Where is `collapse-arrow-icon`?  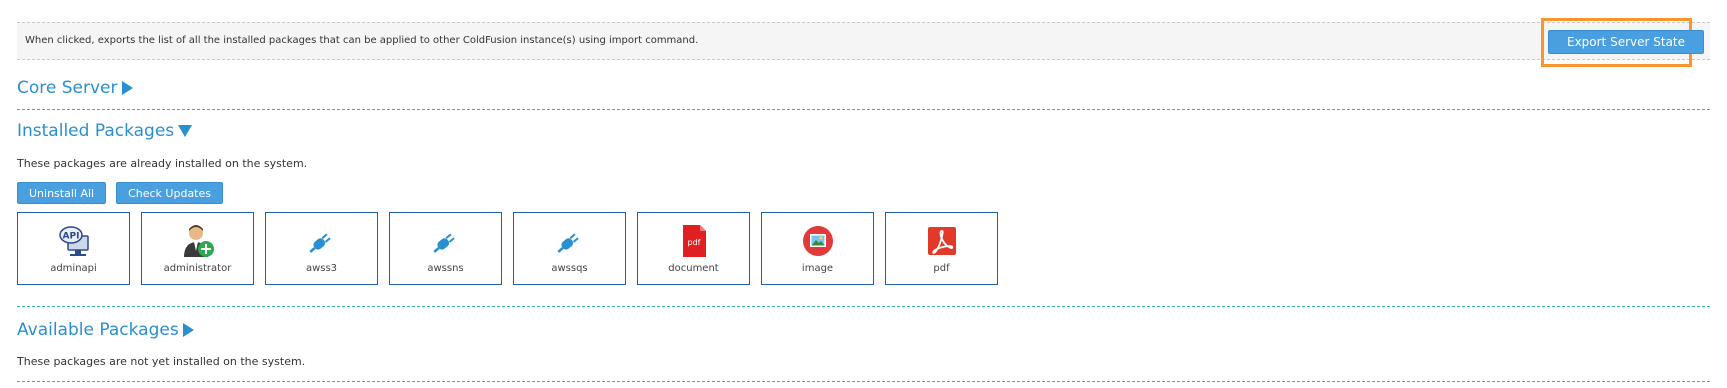
collapse-arrow-icon is located at coordinates (185, 131).